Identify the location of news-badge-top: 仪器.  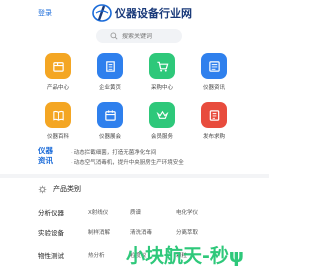
(45, 150).